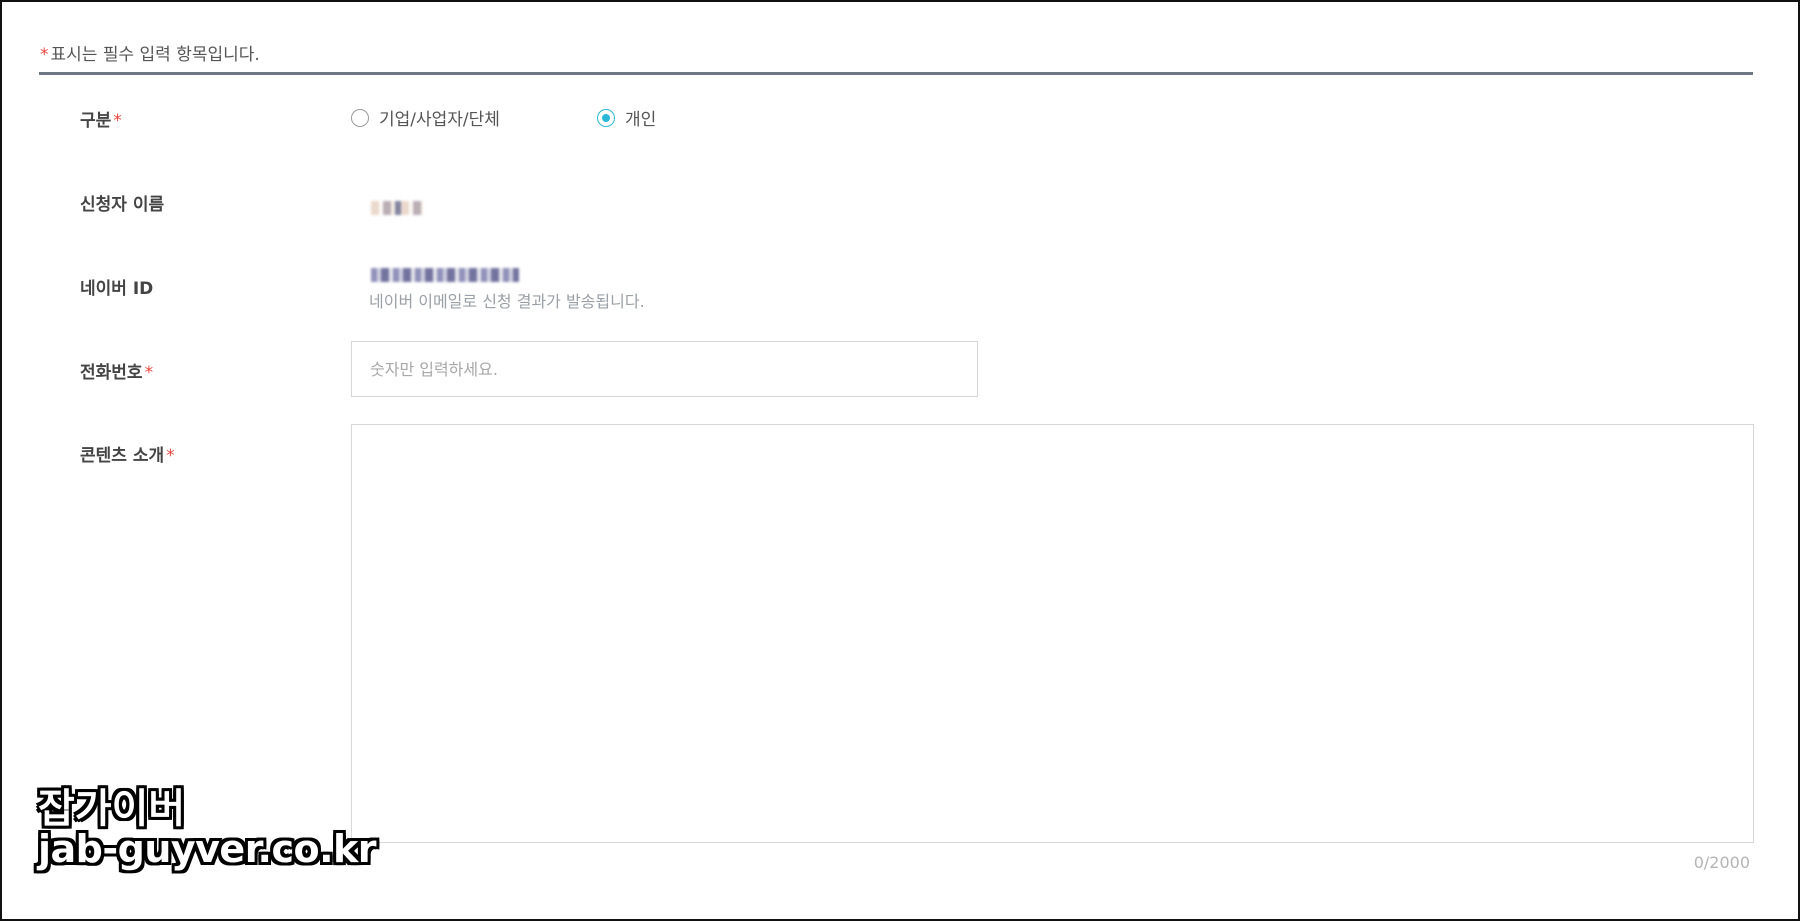  I want to click on required-note-text: 표시는 필수 입력 항목입니다., so click(155, 55).